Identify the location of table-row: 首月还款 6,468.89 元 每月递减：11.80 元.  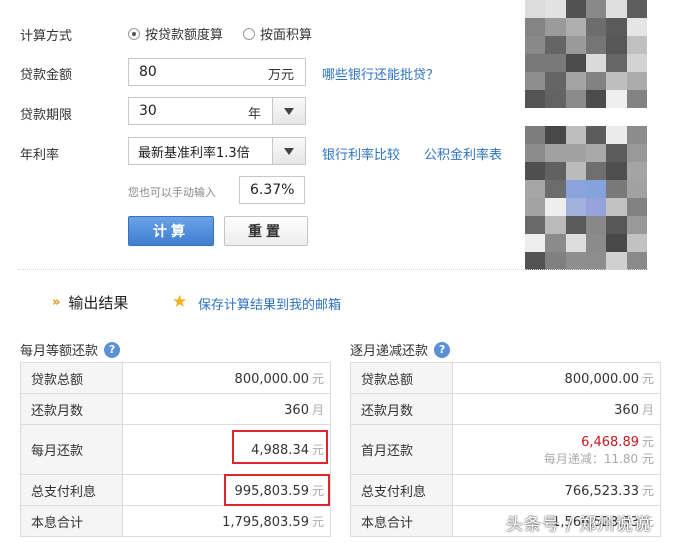
(505, 449).